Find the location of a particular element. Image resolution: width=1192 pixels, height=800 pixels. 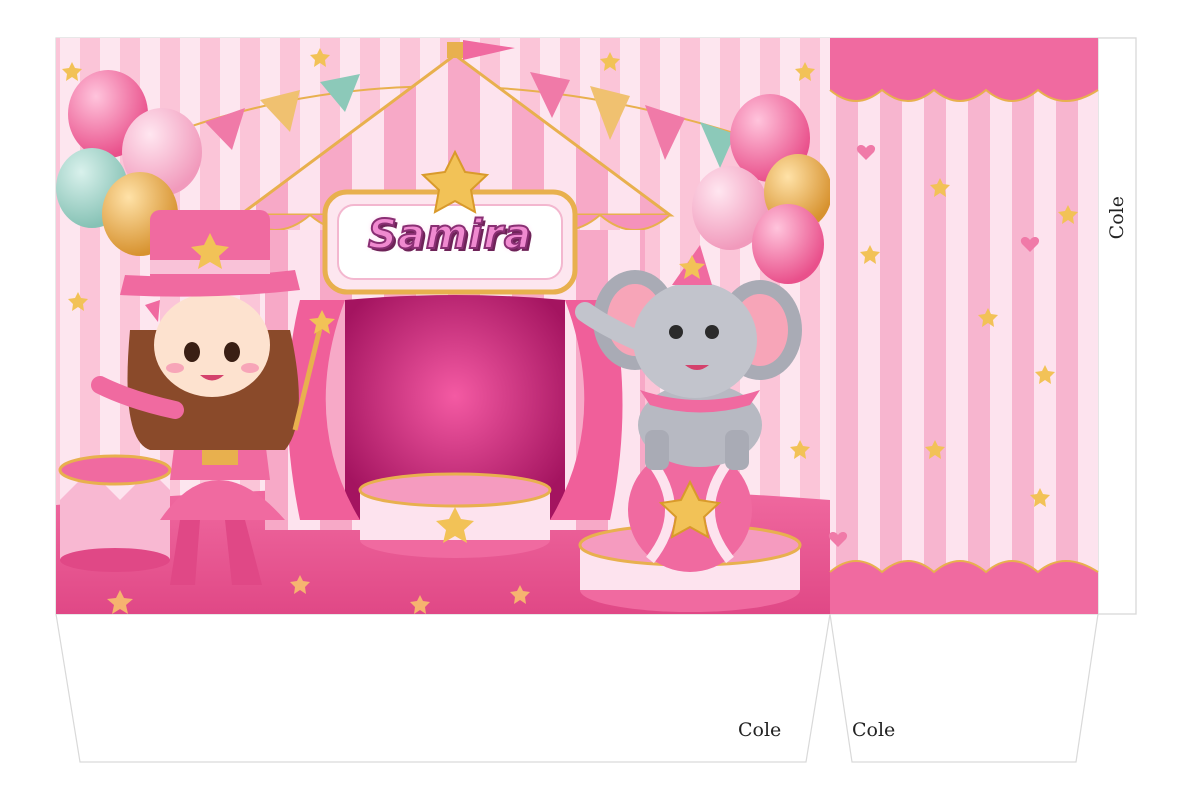

center-pedestal is located at coordinates (455, 515).